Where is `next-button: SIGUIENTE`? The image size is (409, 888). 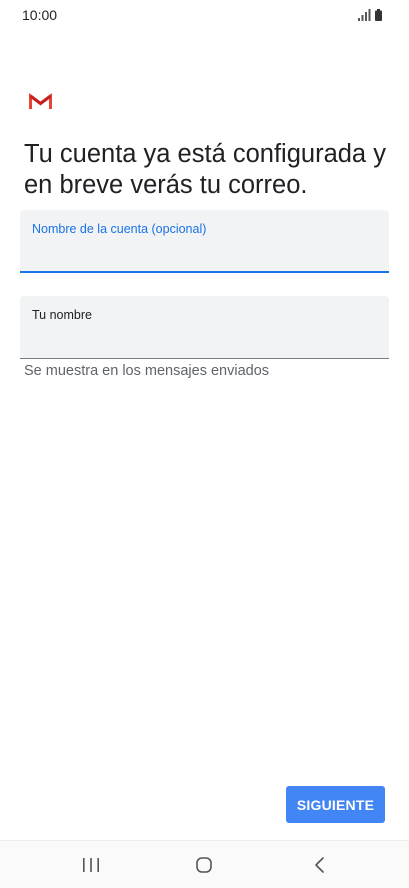 next-button: SIGUIENTE is located at coordinates (335, 804).